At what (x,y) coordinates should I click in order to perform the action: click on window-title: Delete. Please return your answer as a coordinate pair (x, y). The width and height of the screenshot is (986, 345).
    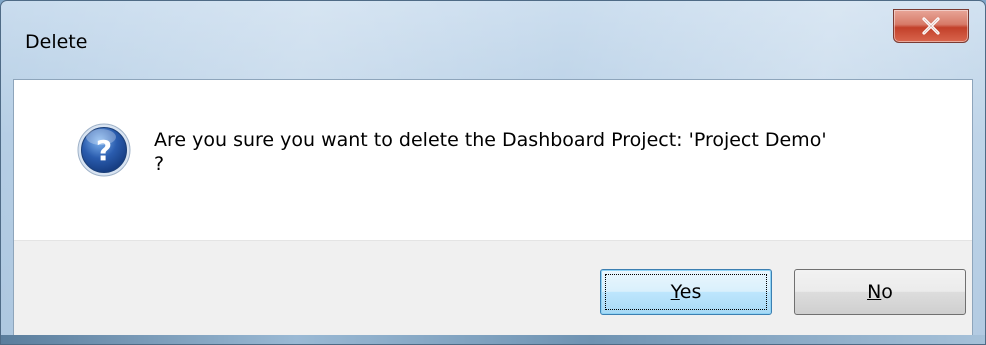
    Looking at the image, I should click on (56, 42).